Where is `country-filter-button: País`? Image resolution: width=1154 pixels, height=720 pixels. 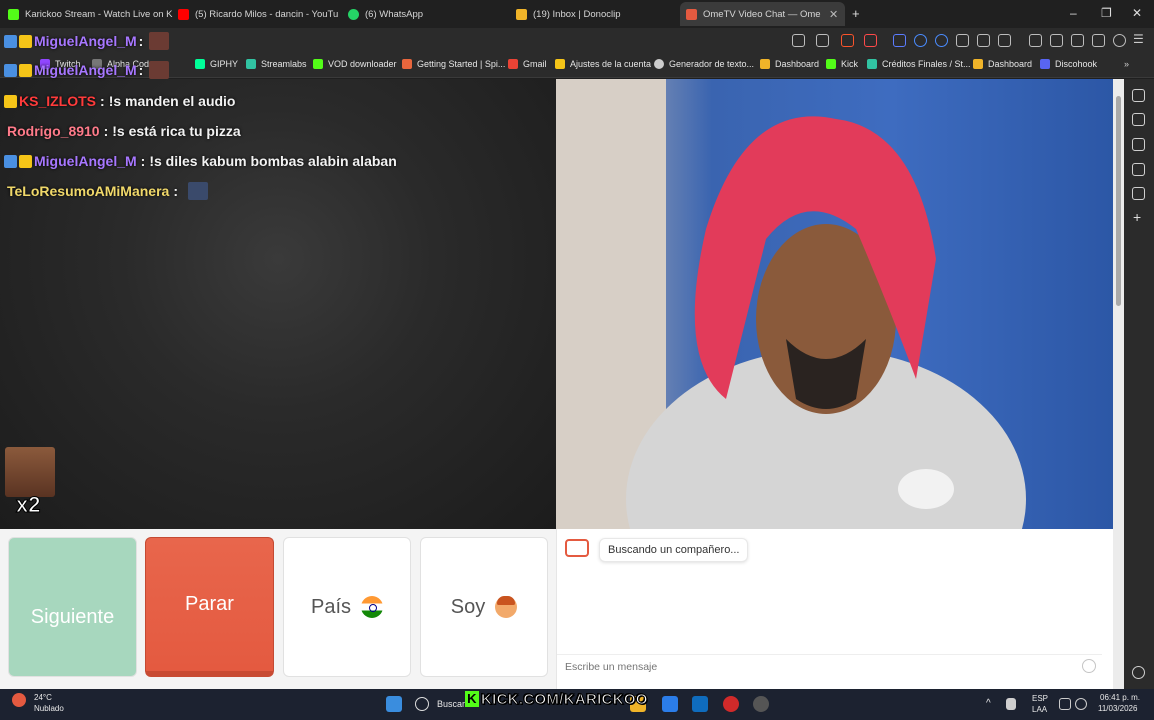
country-filter-button: País is located at coordinates (347, 607).